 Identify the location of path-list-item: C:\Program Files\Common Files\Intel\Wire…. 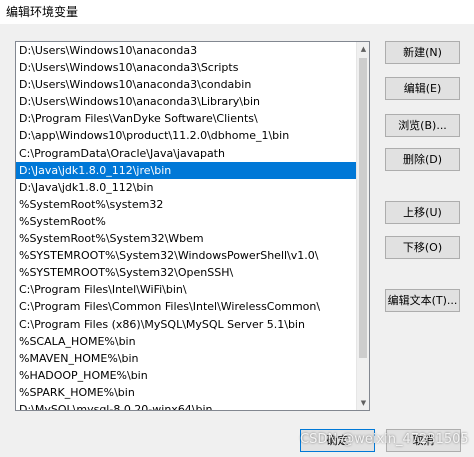
(186, 306).